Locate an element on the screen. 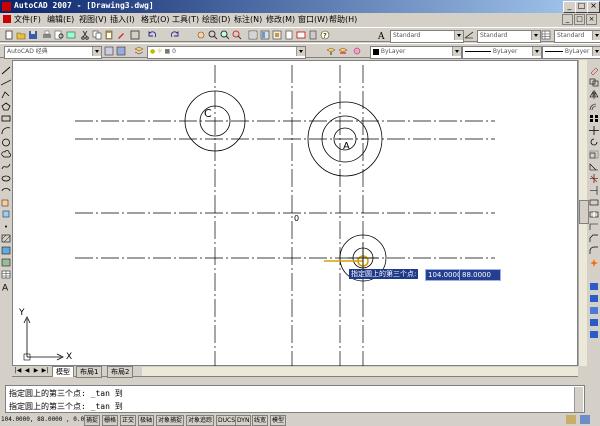 The height and width of the screenshot is (426, 600). dyn-toggle: DYN is located at coordinates (243, 420).